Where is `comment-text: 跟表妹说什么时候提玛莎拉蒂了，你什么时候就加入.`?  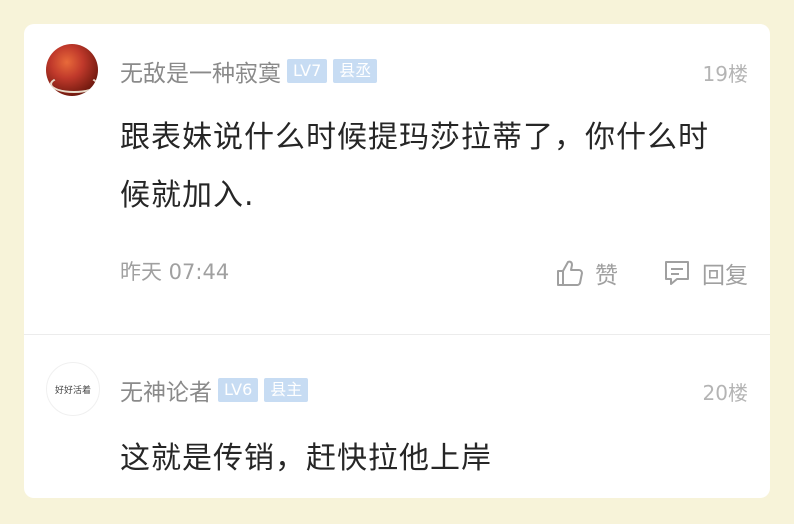
comment-text: 跟表妹说什么时候提玛莎拉蒂了，你什么时候就加入. is located at coordinates (414, 166).